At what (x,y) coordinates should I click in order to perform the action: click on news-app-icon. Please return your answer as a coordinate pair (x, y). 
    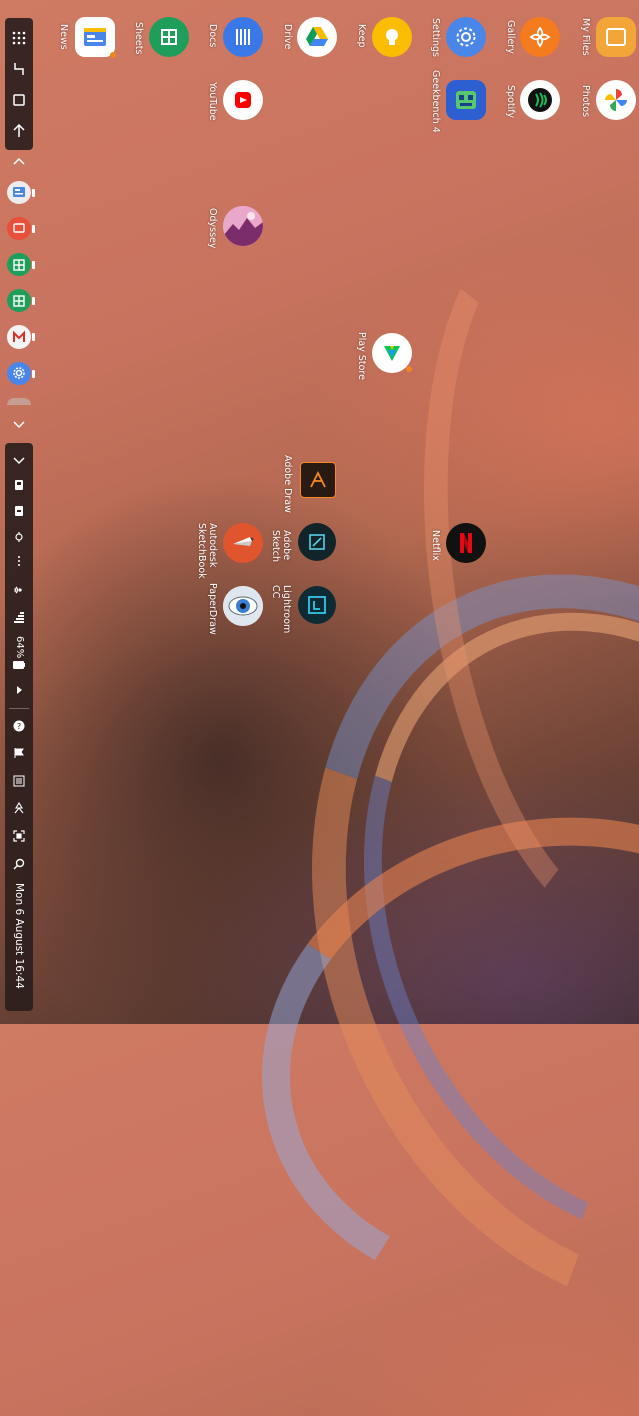
    Looking at the image, I should click on (95, 37).